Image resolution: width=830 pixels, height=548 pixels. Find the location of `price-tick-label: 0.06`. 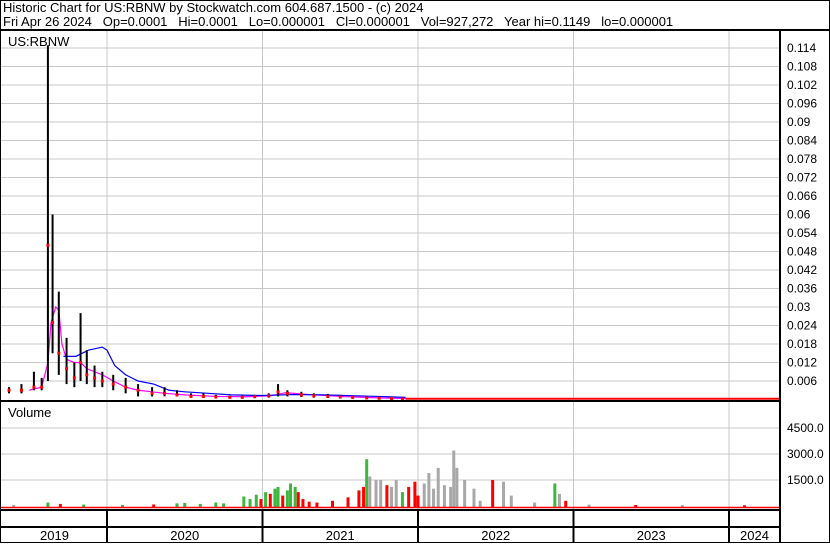

price-tick-label: 0.06 is located at coordinates (799, 215).